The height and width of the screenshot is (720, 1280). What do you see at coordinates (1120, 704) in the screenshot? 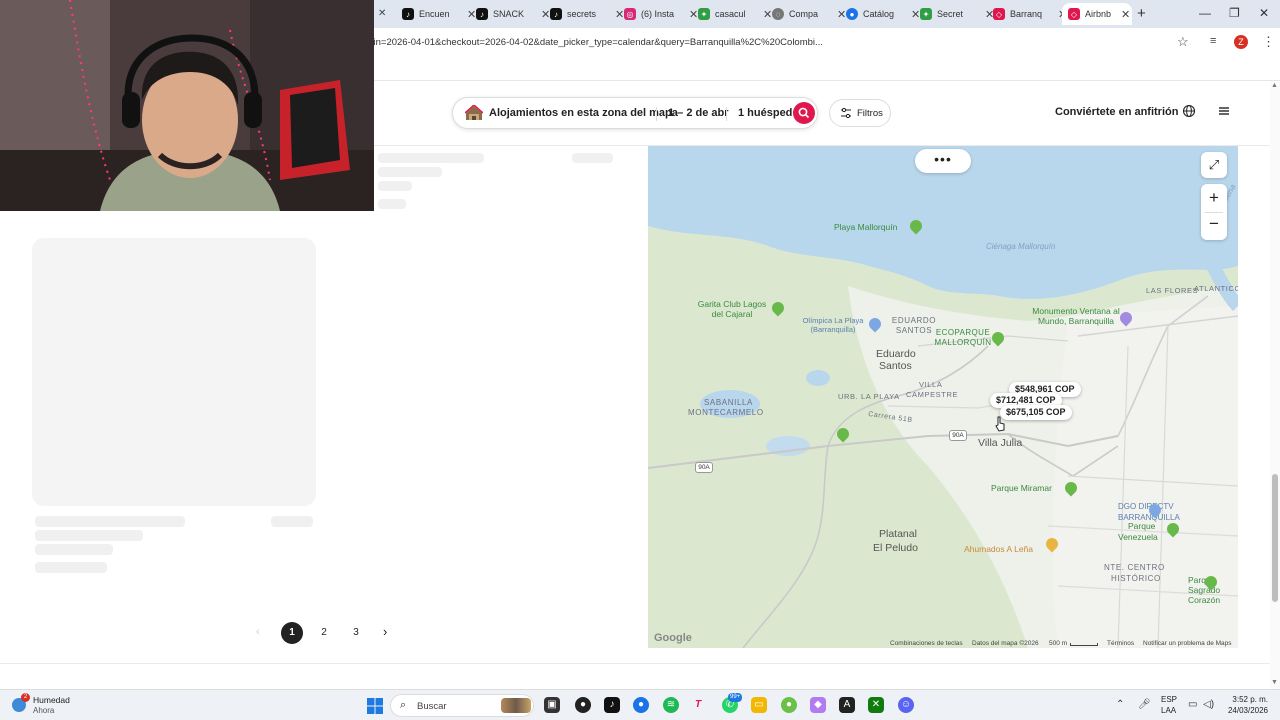
I see `chevron-up-icon: ⌃` at bounding box center [1120, 704].